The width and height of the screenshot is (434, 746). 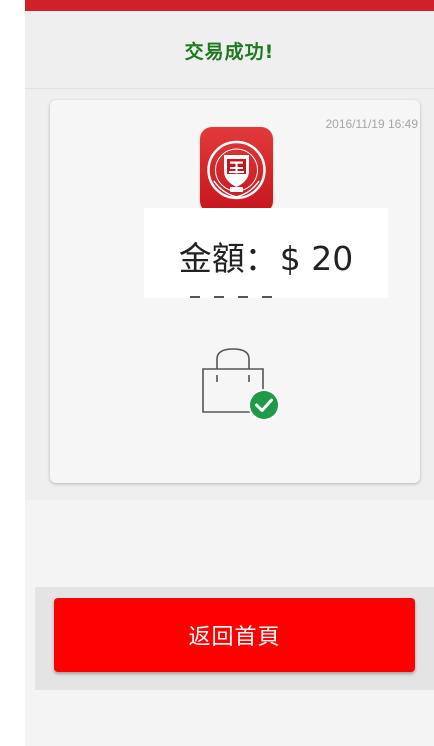 I want to click on amount-label: 金額：, so click(x=228, y=258).